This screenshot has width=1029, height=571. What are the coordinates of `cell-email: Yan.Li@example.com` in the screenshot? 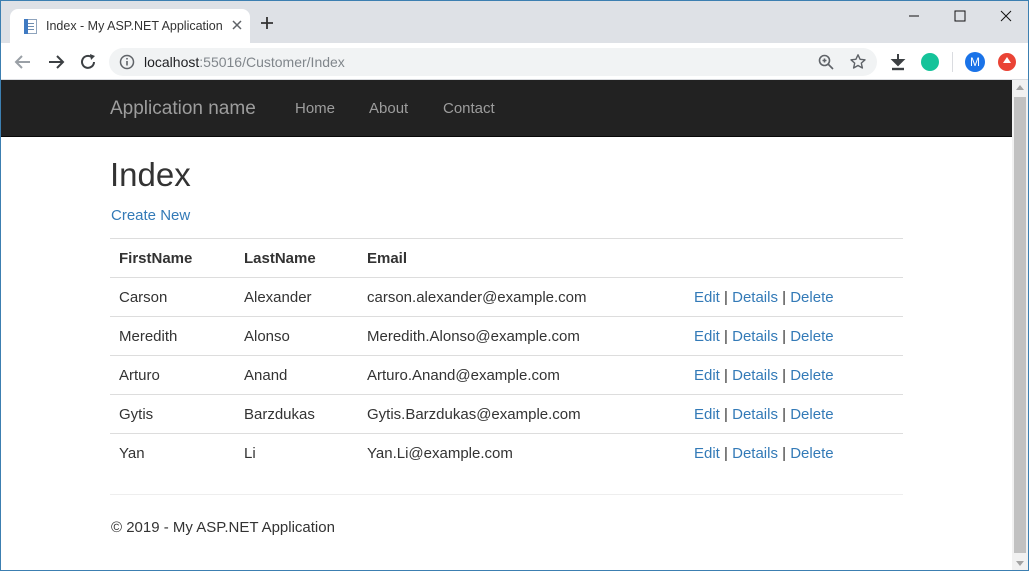 It's located at (521, 453).